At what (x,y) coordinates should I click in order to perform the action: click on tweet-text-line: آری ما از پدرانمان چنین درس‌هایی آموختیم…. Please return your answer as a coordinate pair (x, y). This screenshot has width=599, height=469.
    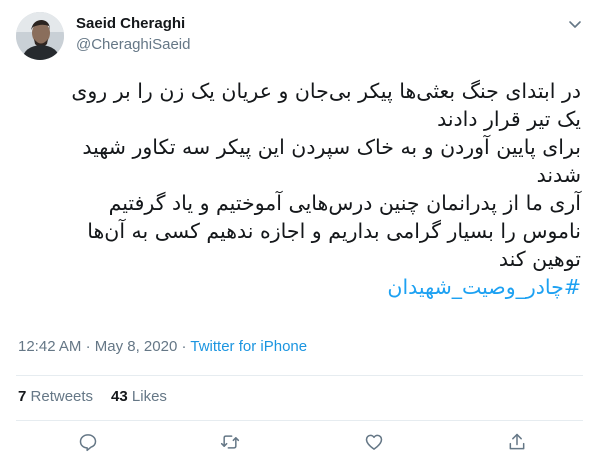
    Looking at the image, I should click on (344, 203).